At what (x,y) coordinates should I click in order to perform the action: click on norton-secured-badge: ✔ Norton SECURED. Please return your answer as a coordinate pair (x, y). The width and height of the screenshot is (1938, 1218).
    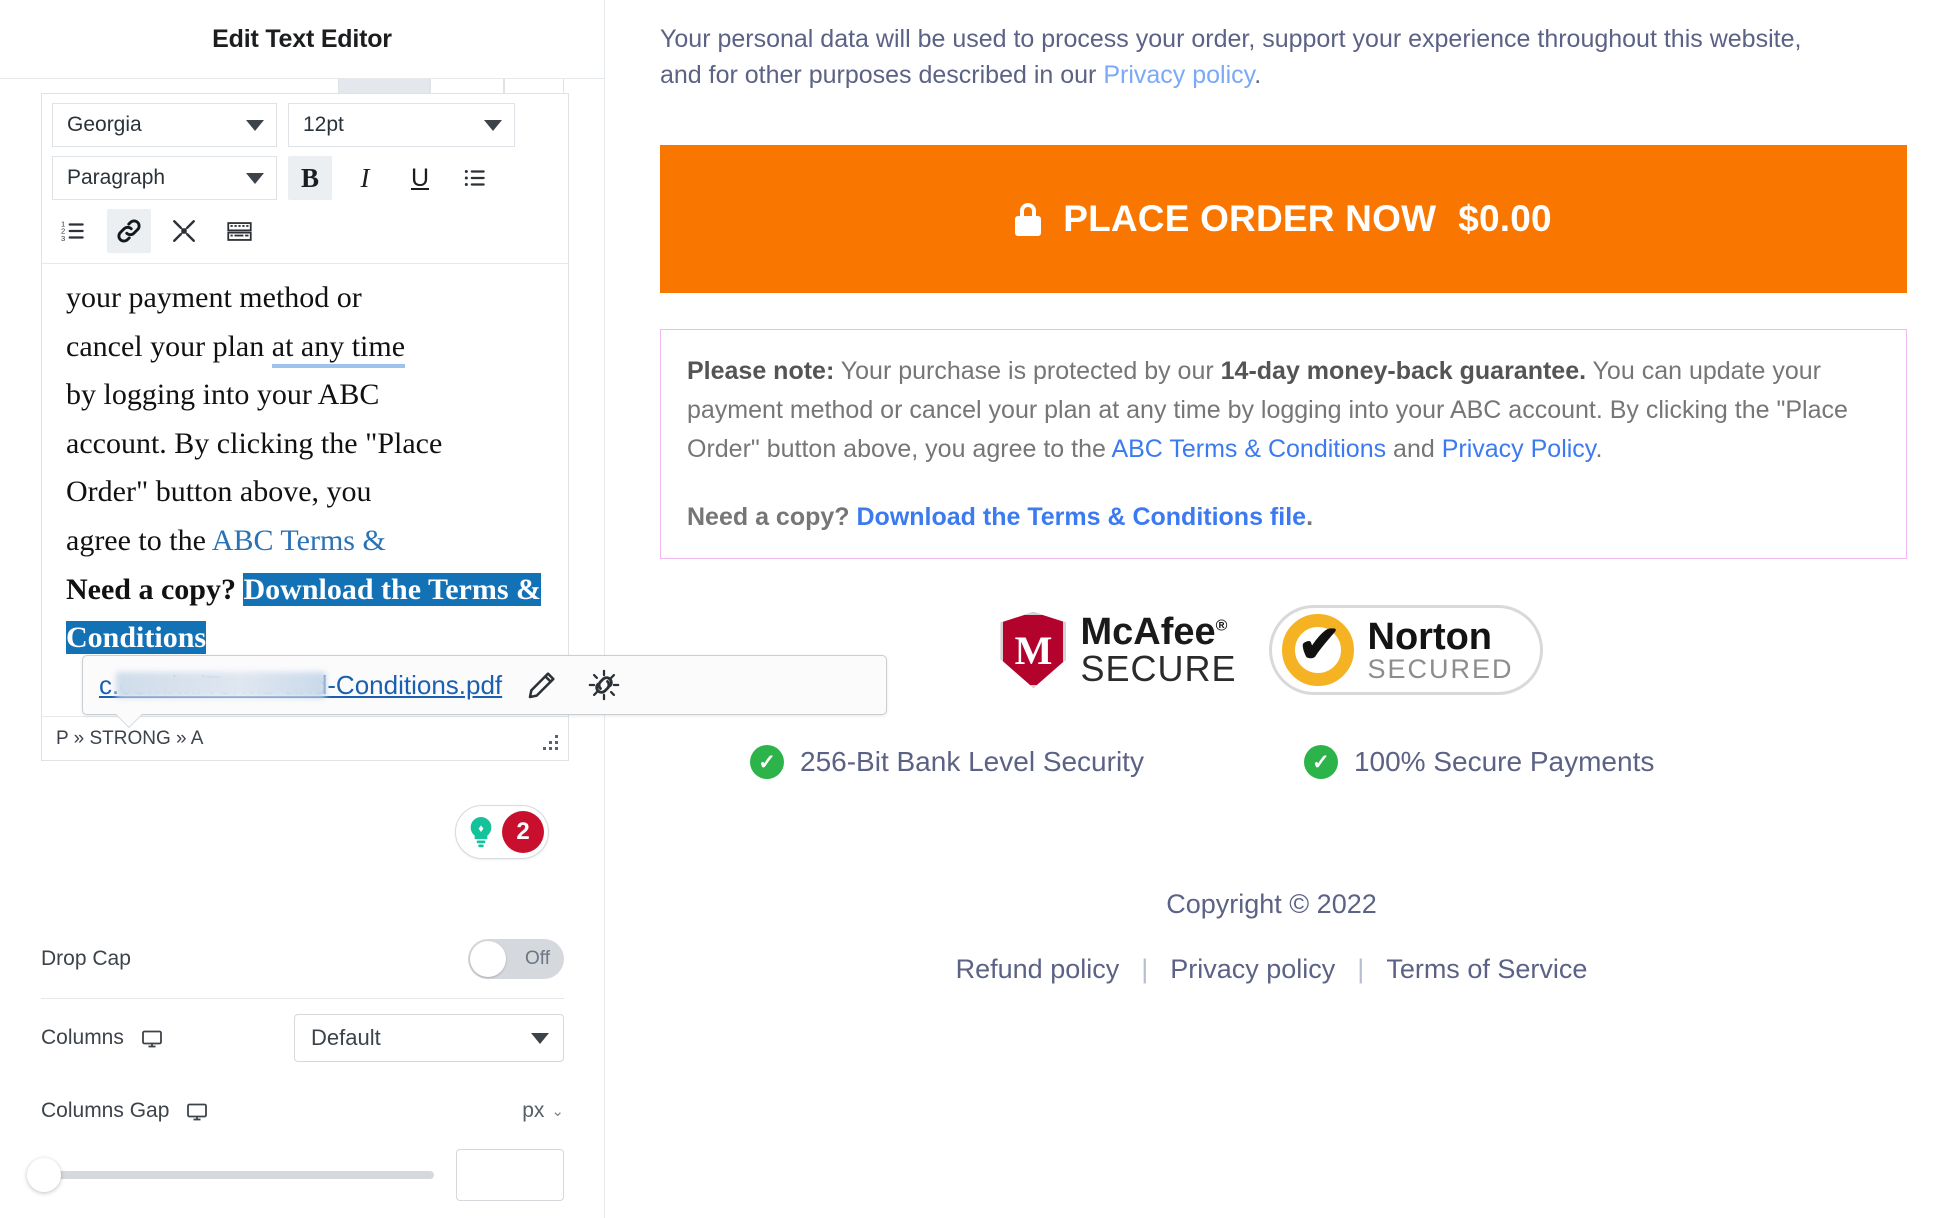
    Looking at the image, I should click on (1405, 650).